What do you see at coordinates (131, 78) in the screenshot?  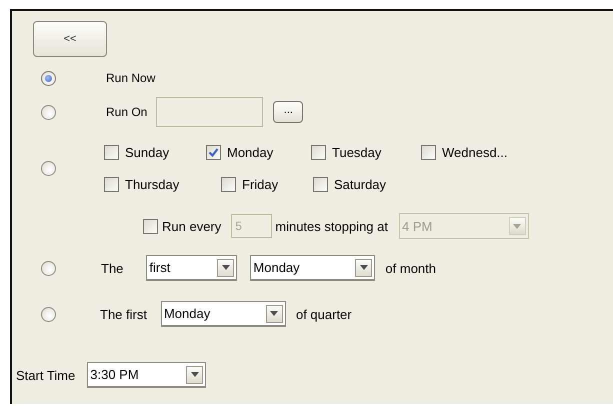 I see `option-label: Run Now` at bounding box center [131, 78].